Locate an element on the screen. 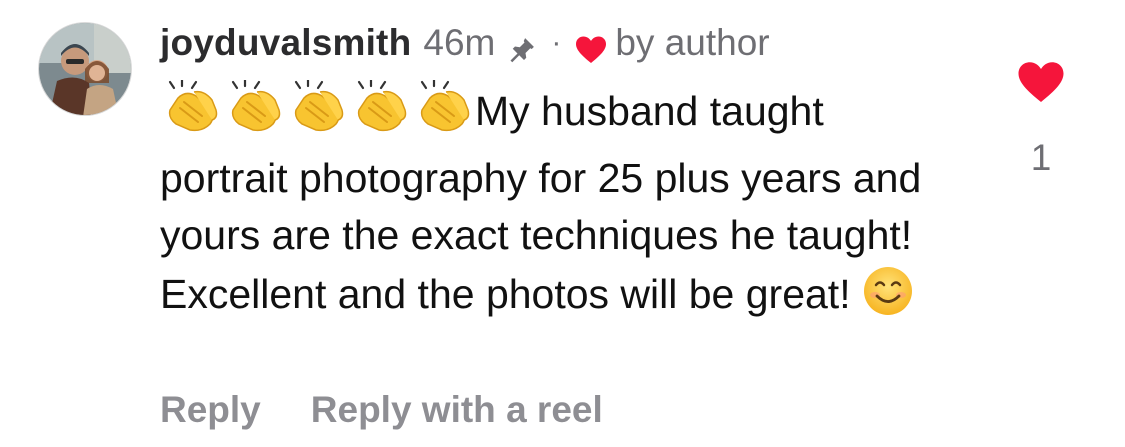 The width and height of the screenshot is (1125, 447). reply-button: Reply is located at coordinates (210, 410).